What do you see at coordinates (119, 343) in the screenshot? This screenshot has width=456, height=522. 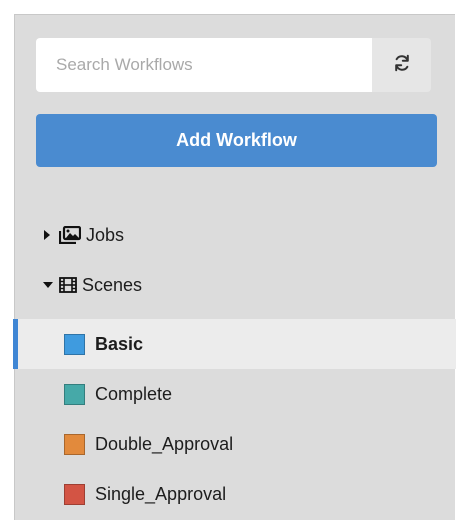 I see `workflow-label: Basic` at bounding box center [119, 343].